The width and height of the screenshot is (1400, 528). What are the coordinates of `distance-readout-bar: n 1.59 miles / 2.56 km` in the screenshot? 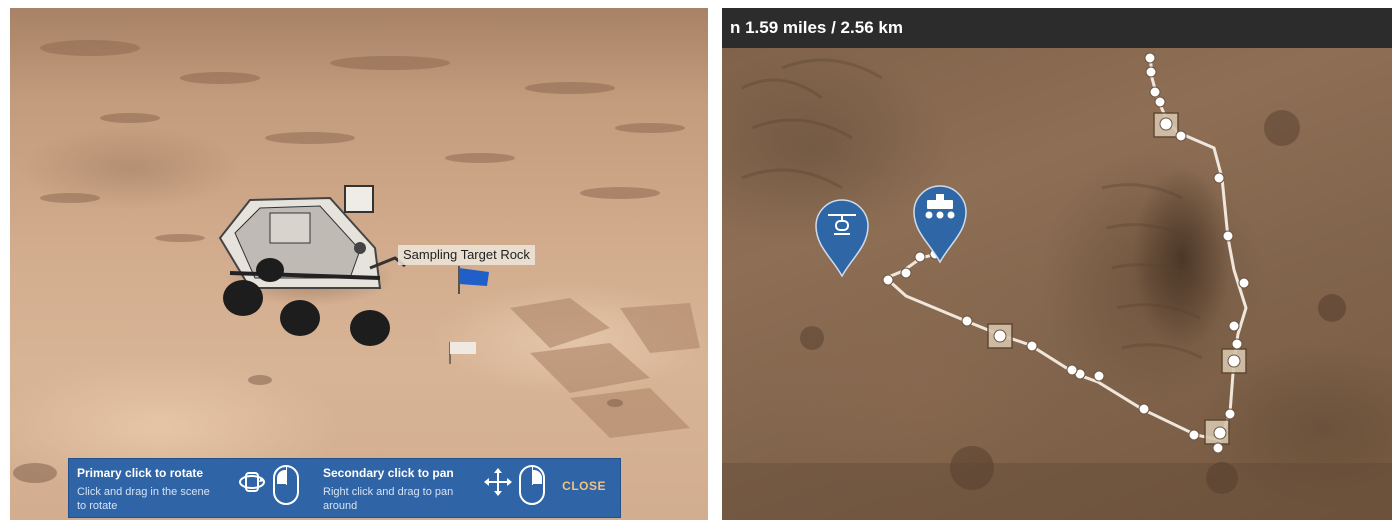 It's located at (1057, 28).